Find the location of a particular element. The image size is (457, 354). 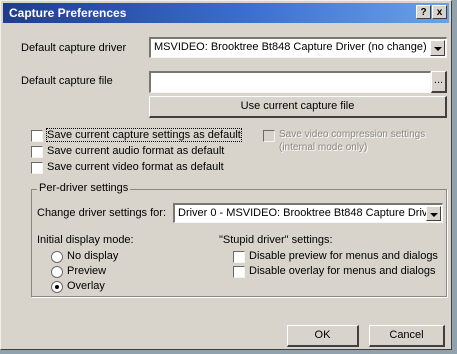

radio-overlay is located at coordinates (57, 287).